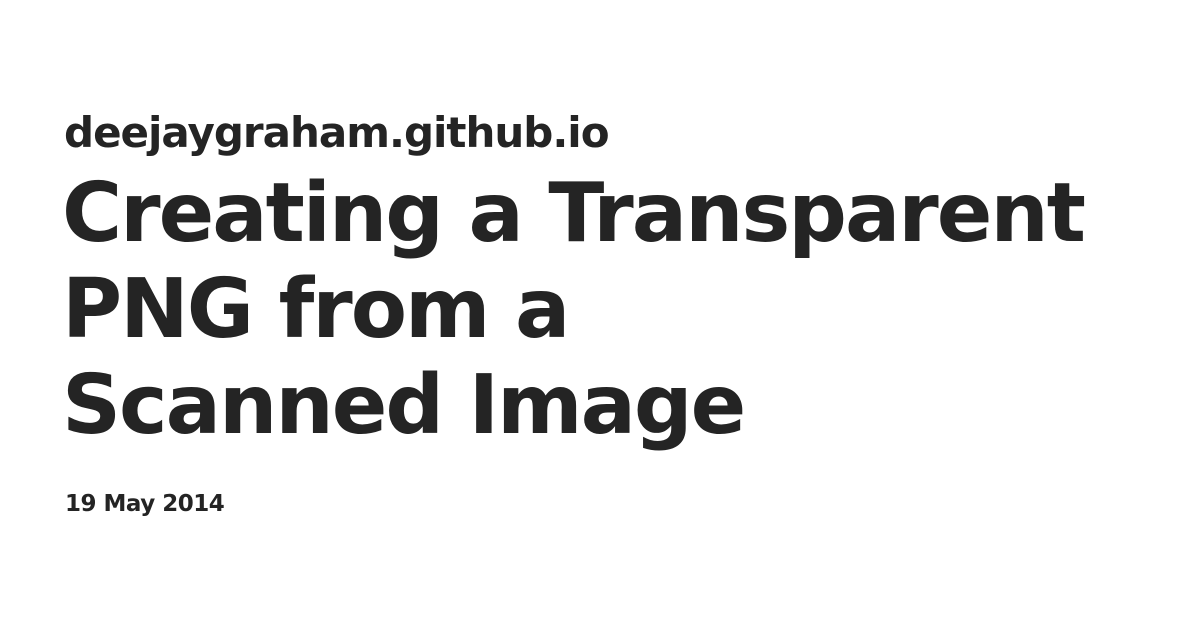  Describe the element at coordinates (337, 132) in the screenshot. I see `site-name: deejaygraham.github.io` at that location.